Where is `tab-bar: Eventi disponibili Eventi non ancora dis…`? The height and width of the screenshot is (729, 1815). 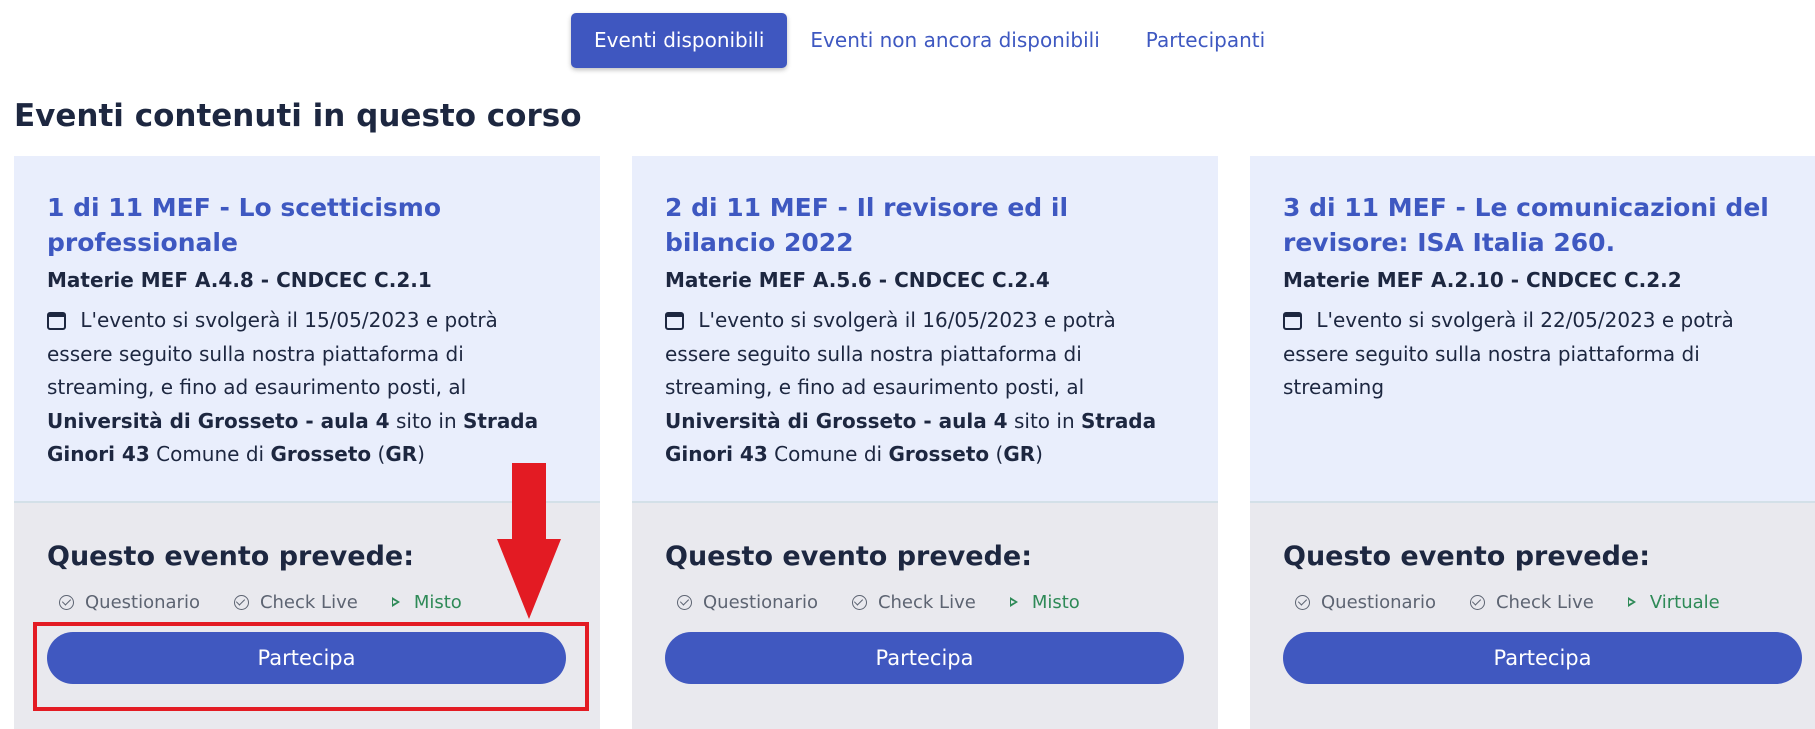 tab-bar: Eventi disponibili Eventi non ancora dis… is located at coordinates (929, 40).